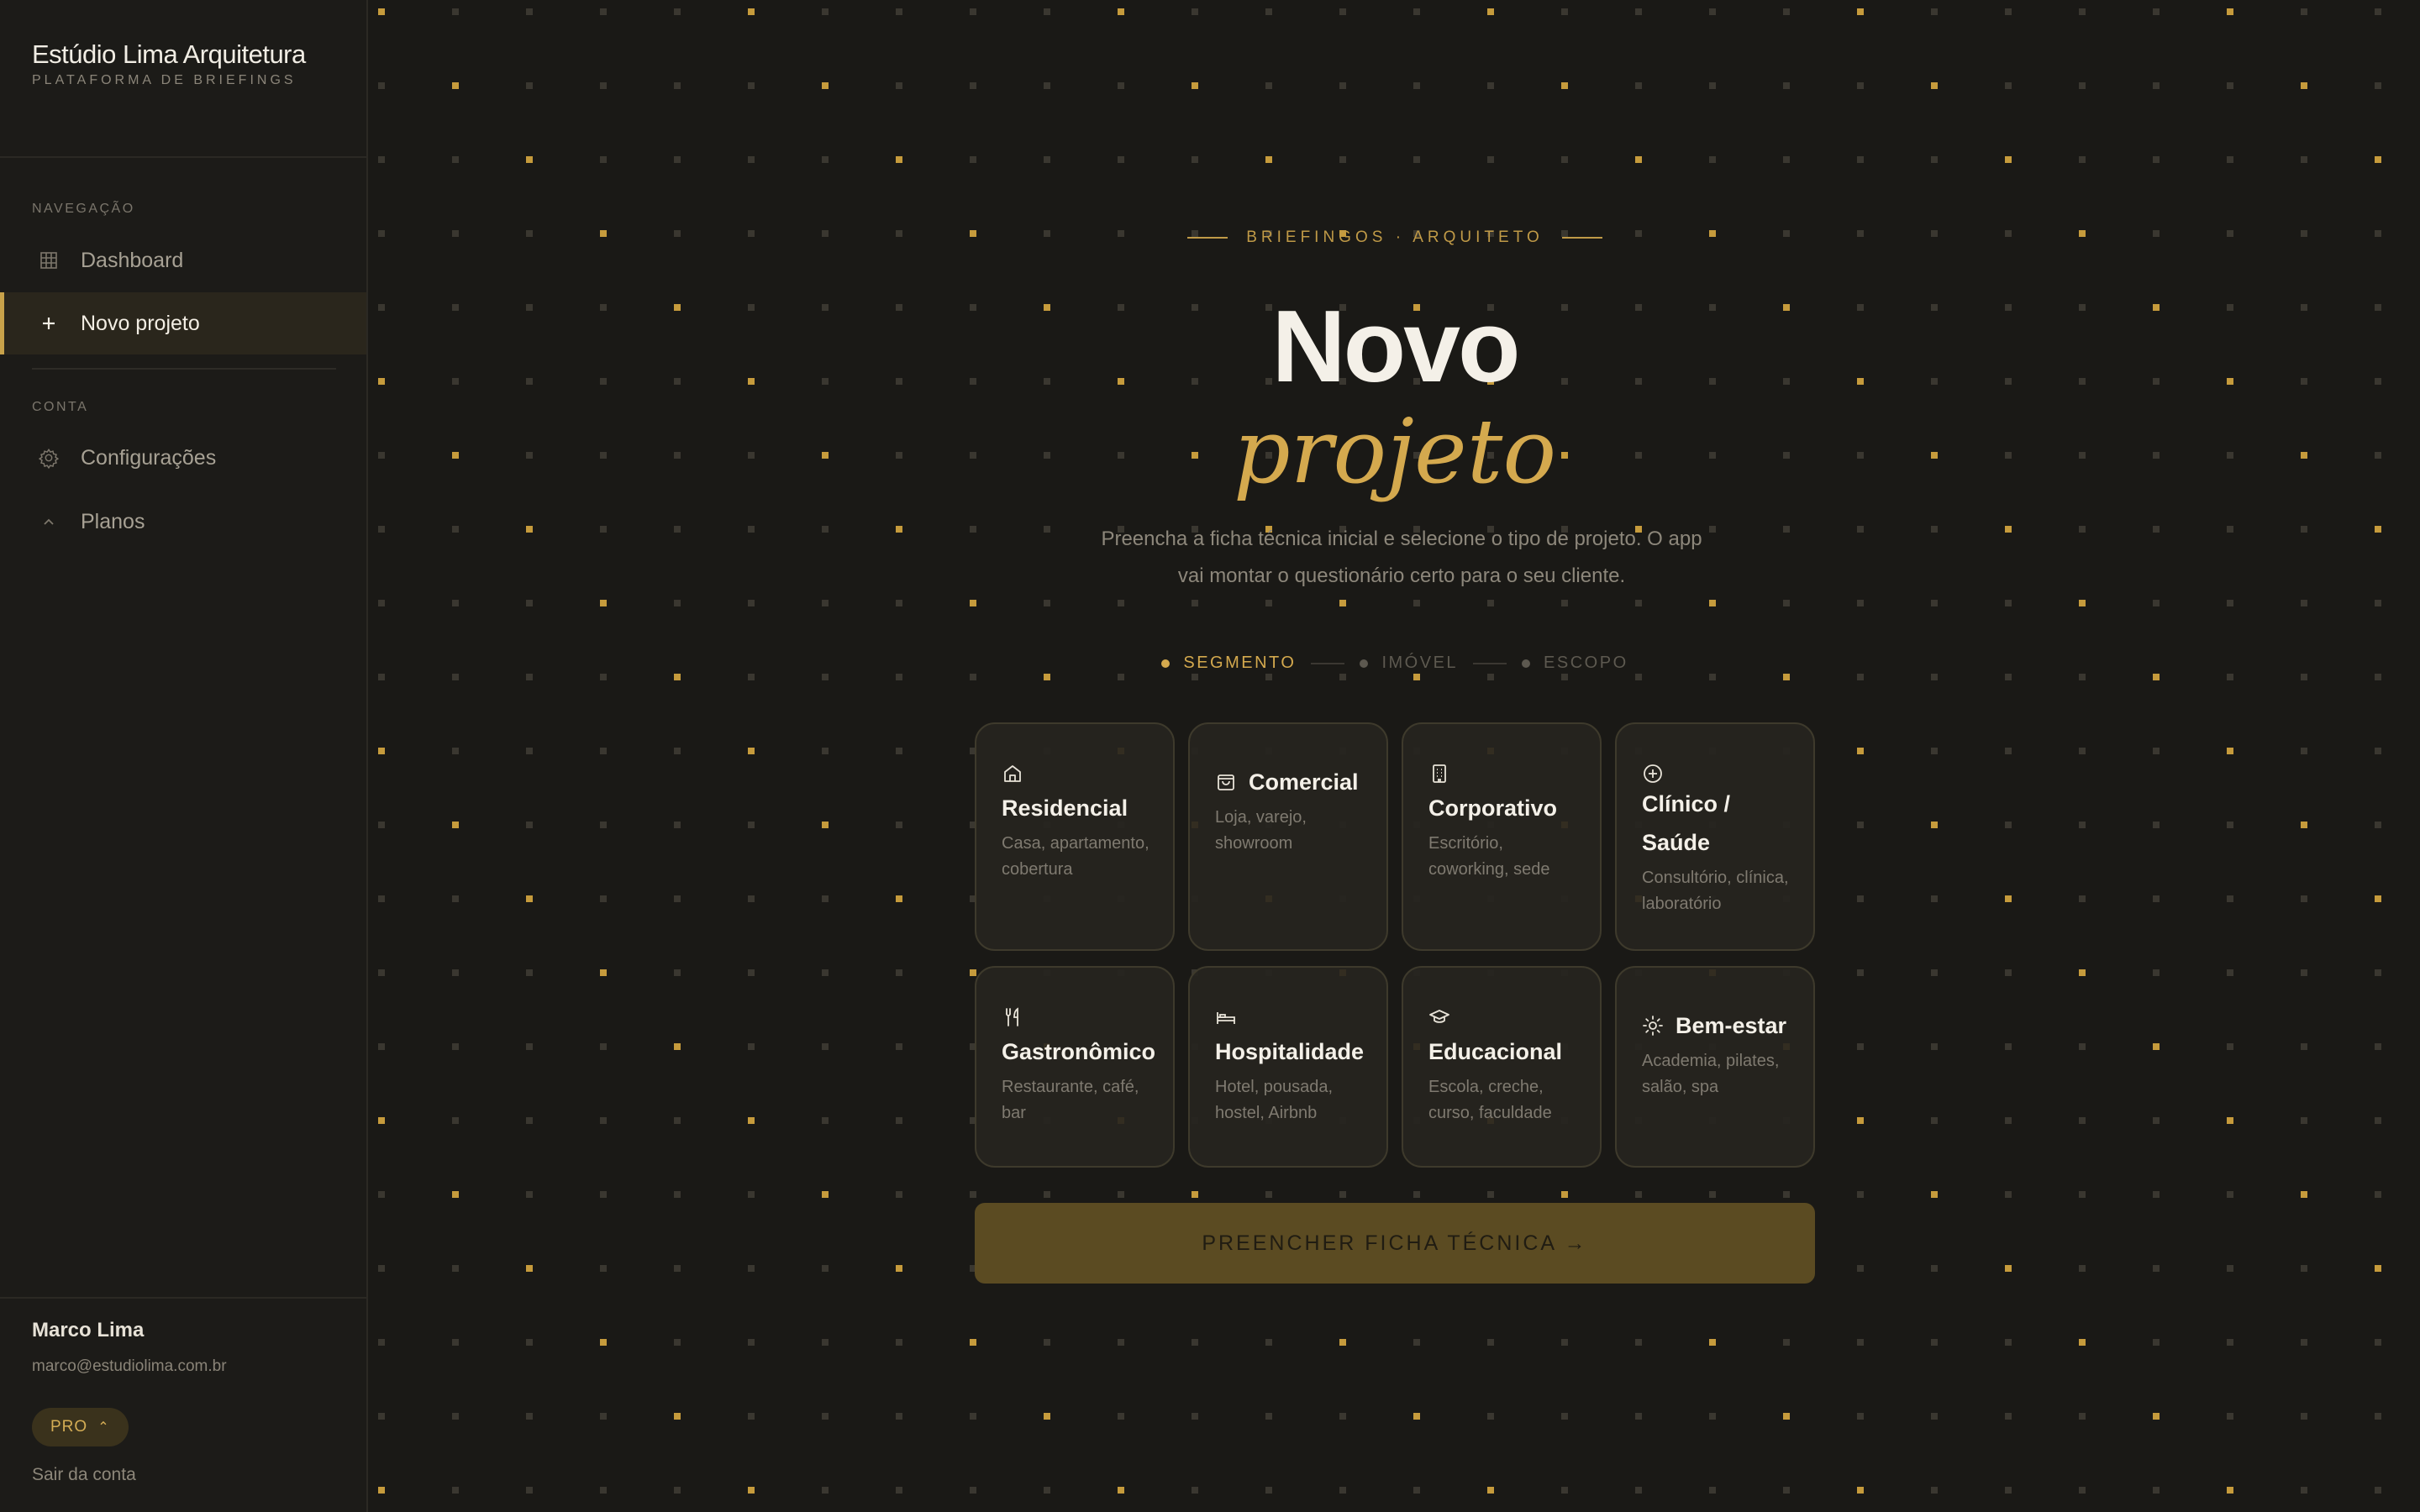 This screenshot has height=1512, width=2420. Describe the element at coordinates (183, 522) in the screenshot. I see `sidebar-item-planos: Planos` at that location.